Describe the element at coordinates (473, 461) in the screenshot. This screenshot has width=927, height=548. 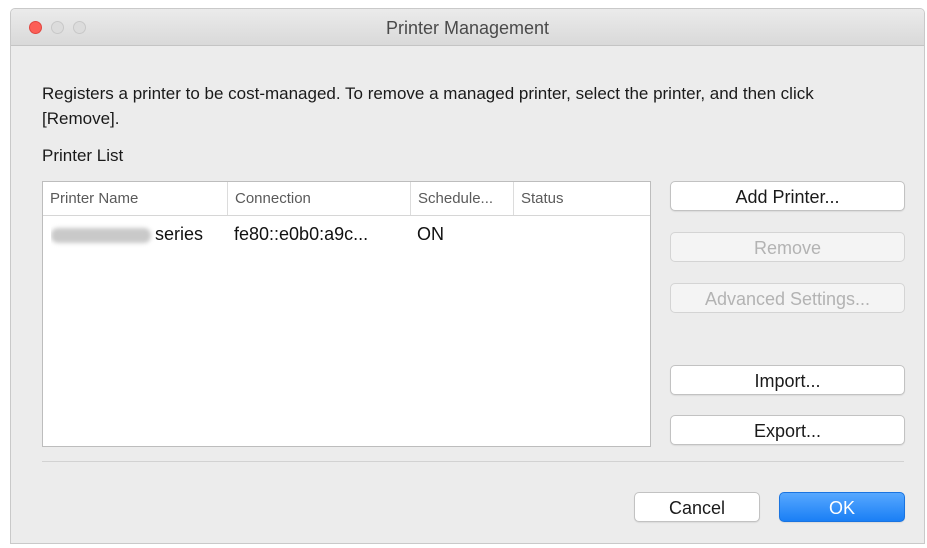
I see `footer-divider` at that location.